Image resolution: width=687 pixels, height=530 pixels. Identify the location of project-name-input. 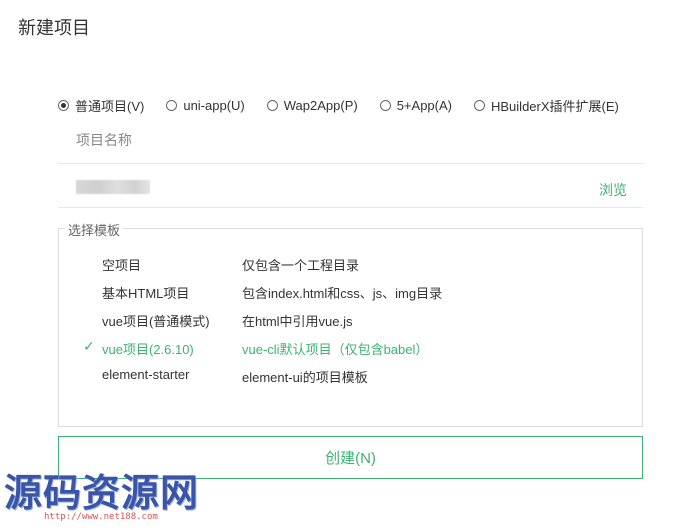
(276, 140).